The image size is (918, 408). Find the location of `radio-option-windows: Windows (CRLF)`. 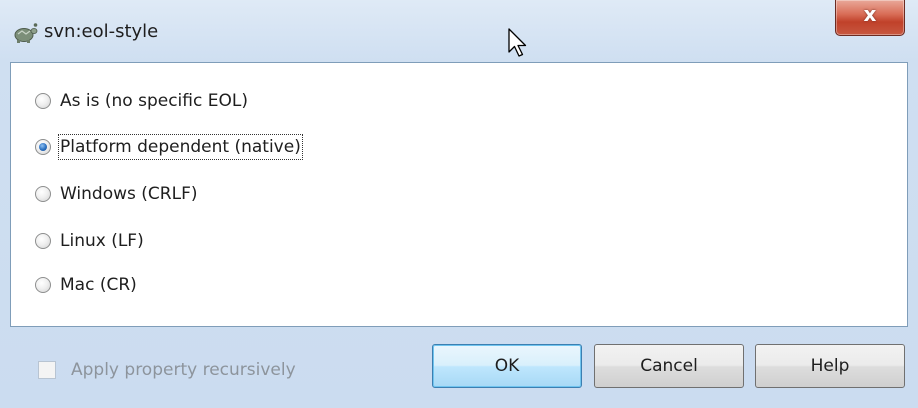

radio-option-windows: Windows (CRLF) is located at coordinates (116, 194).